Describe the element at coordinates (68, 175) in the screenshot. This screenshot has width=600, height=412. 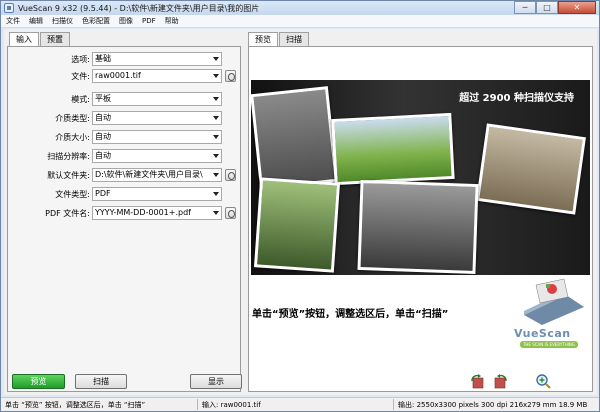
I see `default-folder-label: 默认文件夹:` at that location.